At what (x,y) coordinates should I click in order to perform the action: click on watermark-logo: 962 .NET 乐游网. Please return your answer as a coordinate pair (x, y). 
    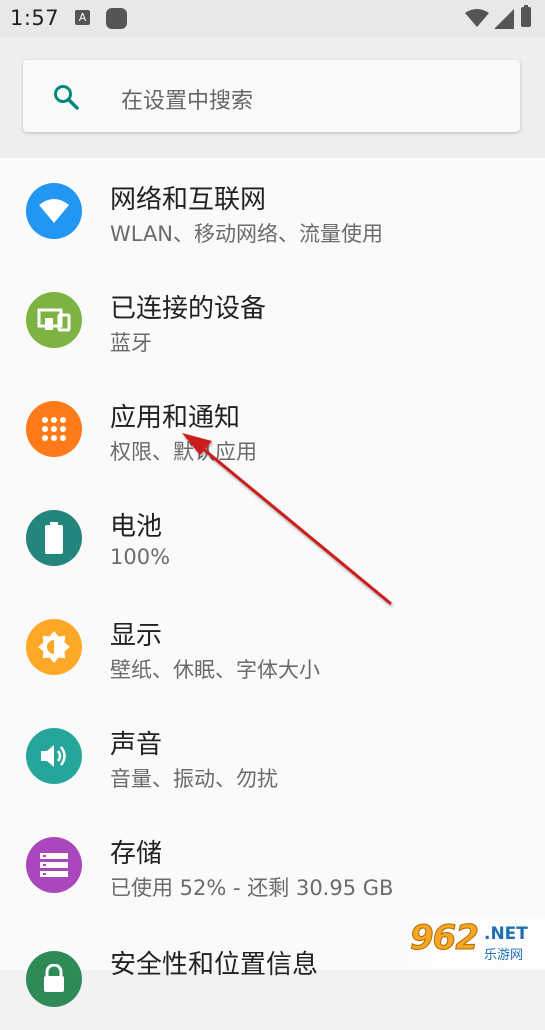
    Looking at the image, I should click on (472, 944).